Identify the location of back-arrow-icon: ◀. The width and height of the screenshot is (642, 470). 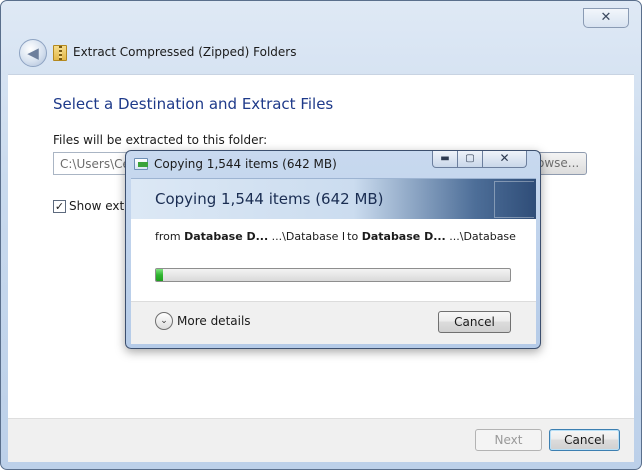
(33, 53).